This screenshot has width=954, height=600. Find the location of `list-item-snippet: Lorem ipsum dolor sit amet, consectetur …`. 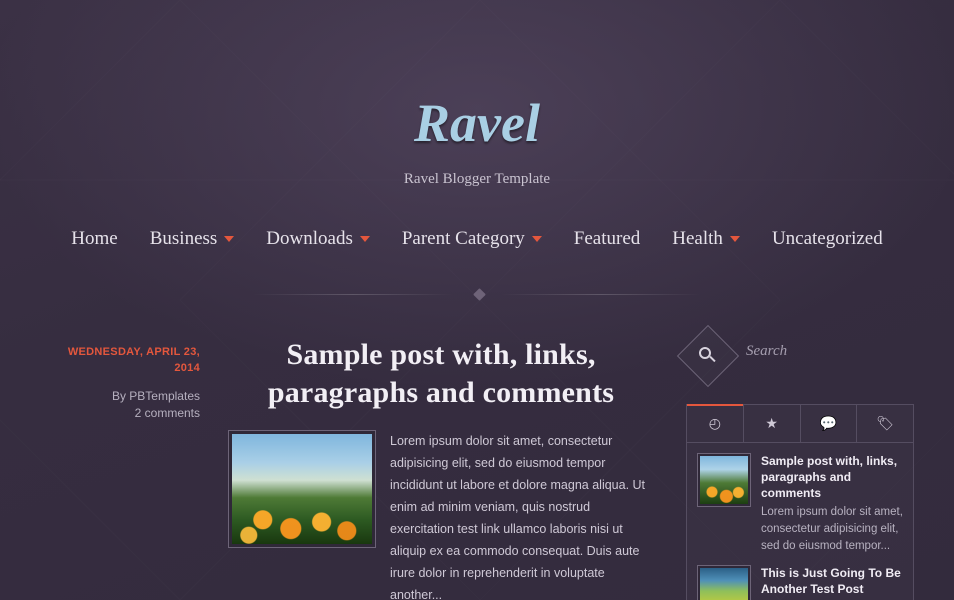

list-item-snippet: Lorem ipsum dolor sit amet, consectetur … is located at coordinates (832, 529).